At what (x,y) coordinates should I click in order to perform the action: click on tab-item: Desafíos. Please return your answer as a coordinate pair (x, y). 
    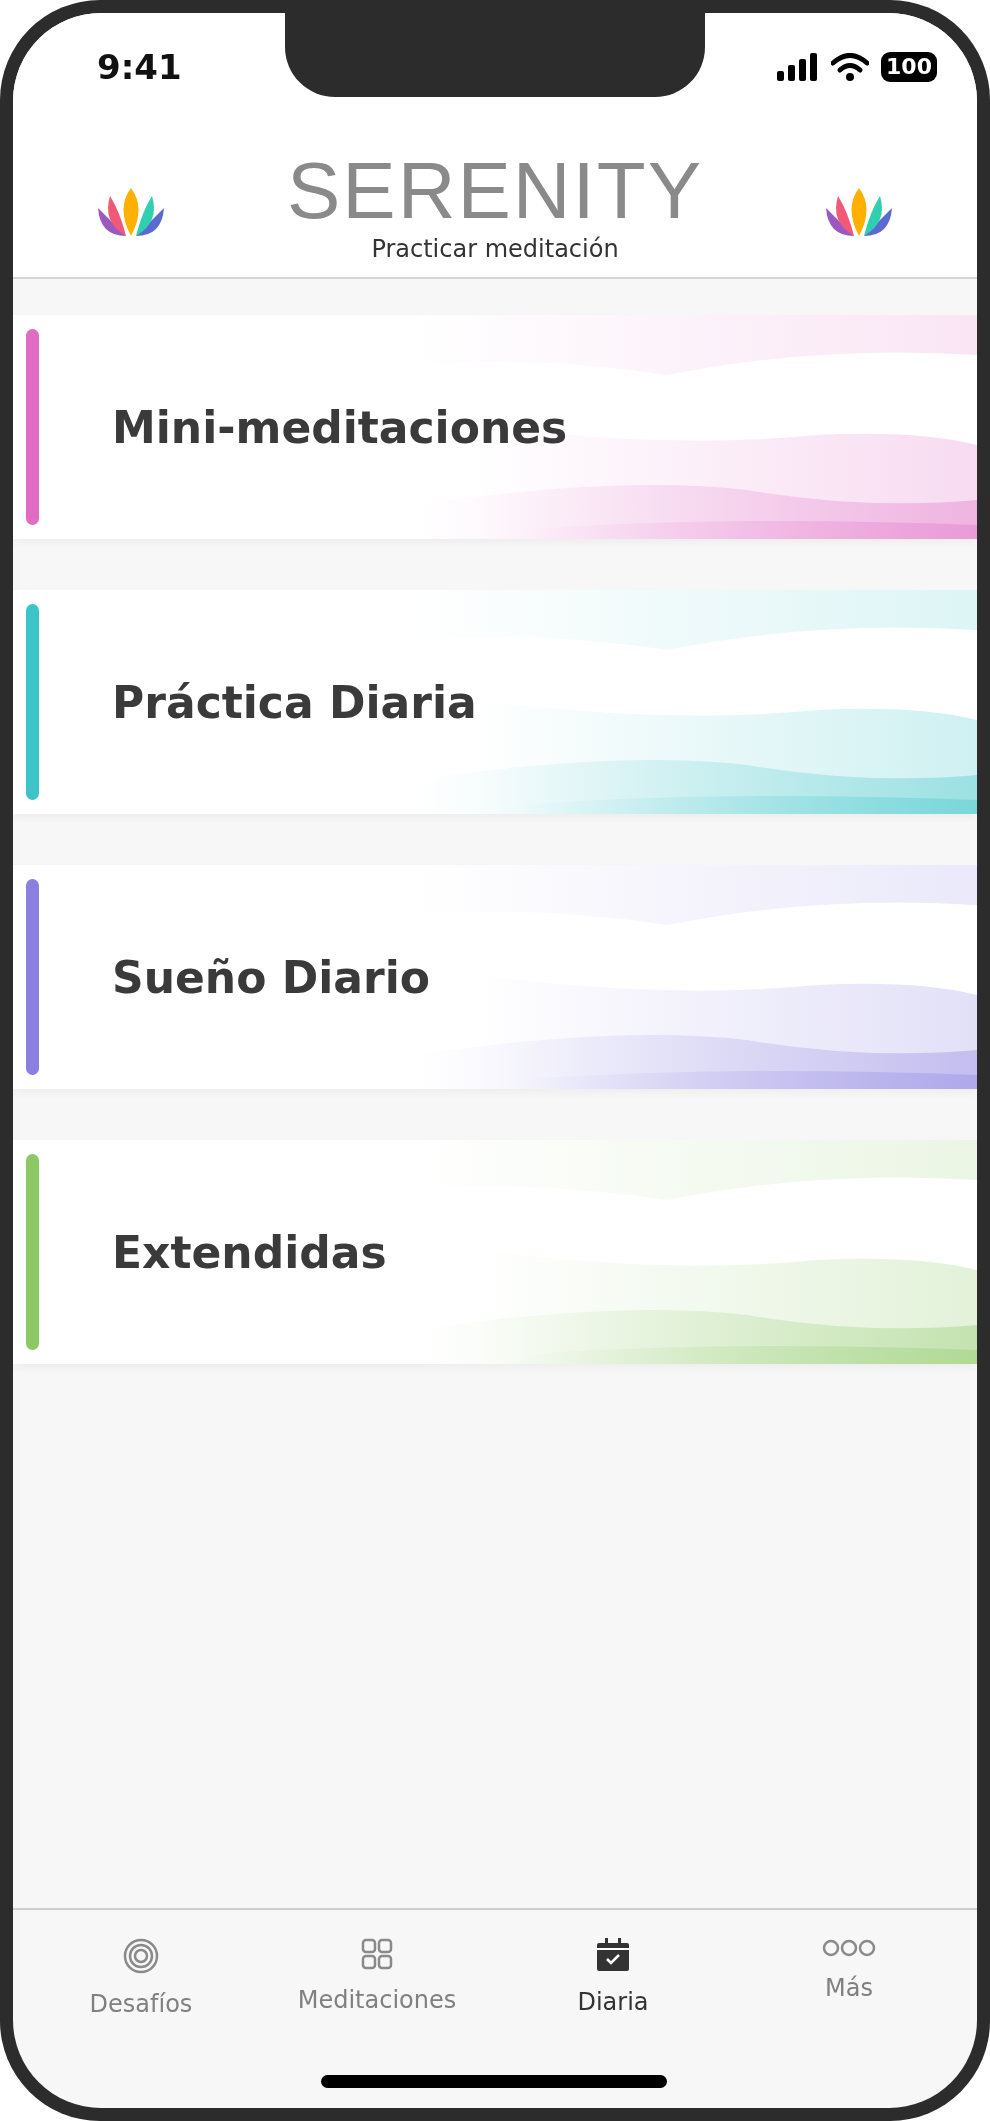
    Looking at the image, I should click on (141, 2009).